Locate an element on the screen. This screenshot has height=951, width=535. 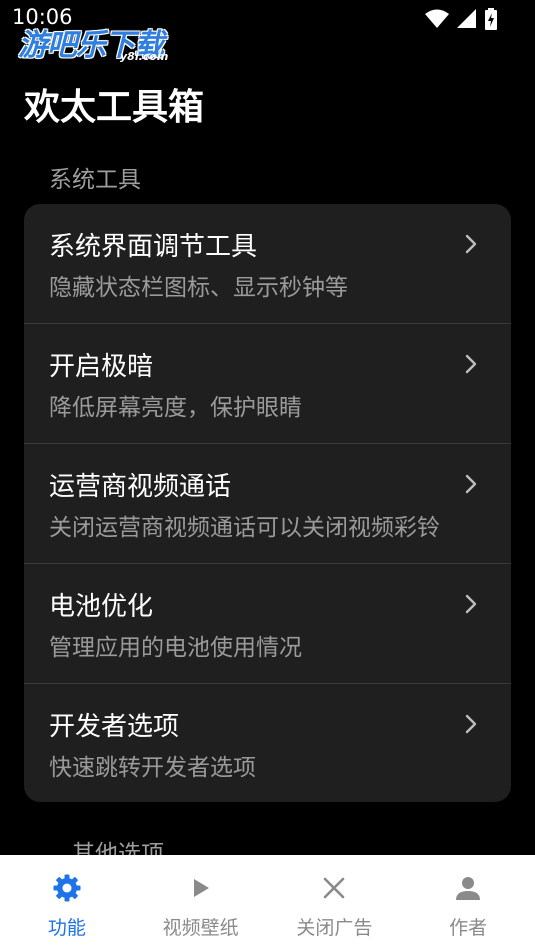
play-icon is located at coordinates (201, 888).